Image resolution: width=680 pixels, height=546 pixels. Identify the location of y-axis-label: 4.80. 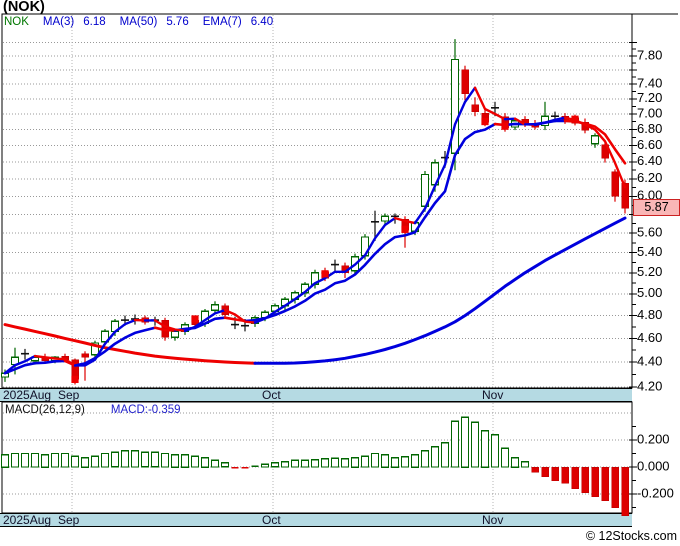
(649, 314).